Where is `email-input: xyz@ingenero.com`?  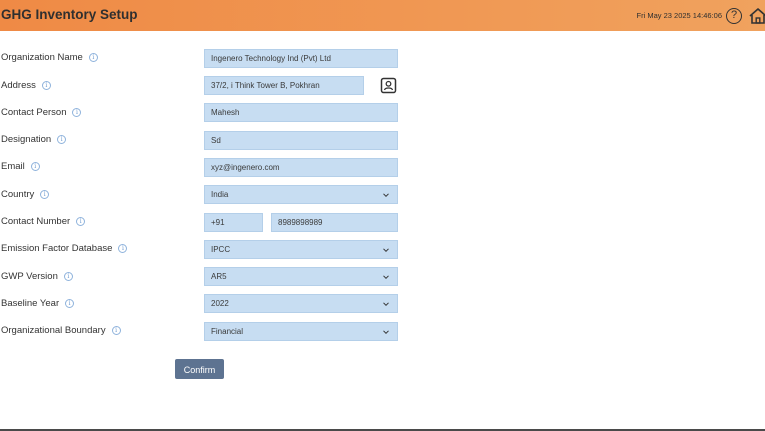 email-input: xyz@ingenero.com is located at coordinates (301, 167).